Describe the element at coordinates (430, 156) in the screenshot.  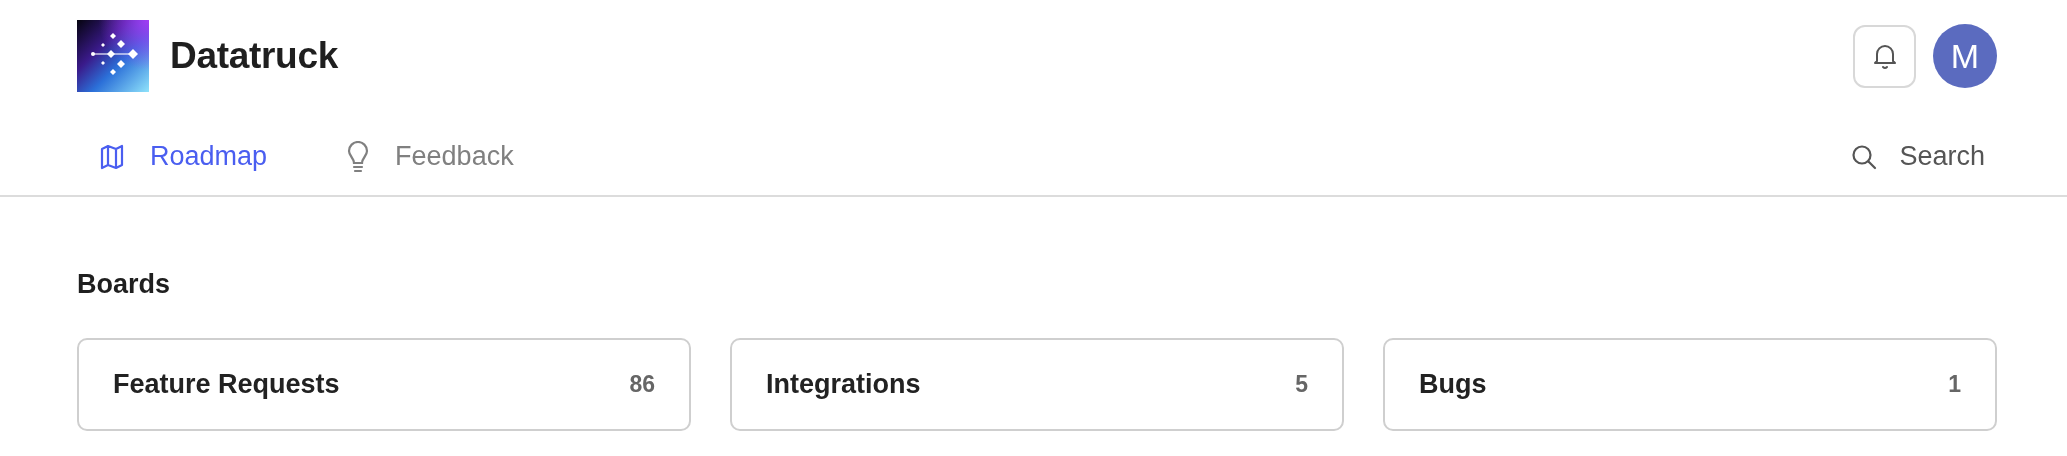
I see `nav-tab: Feedback` at that location.